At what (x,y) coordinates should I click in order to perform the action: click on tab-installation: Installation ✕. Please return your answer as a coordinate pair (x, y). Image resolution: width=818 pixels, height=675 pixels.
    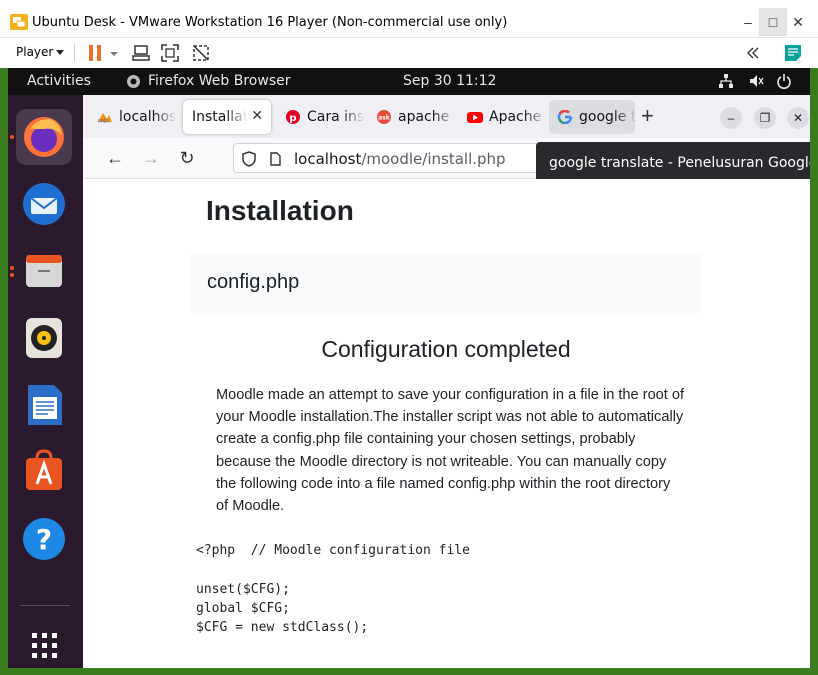
    Looking at the image, I should click on (227, 117).